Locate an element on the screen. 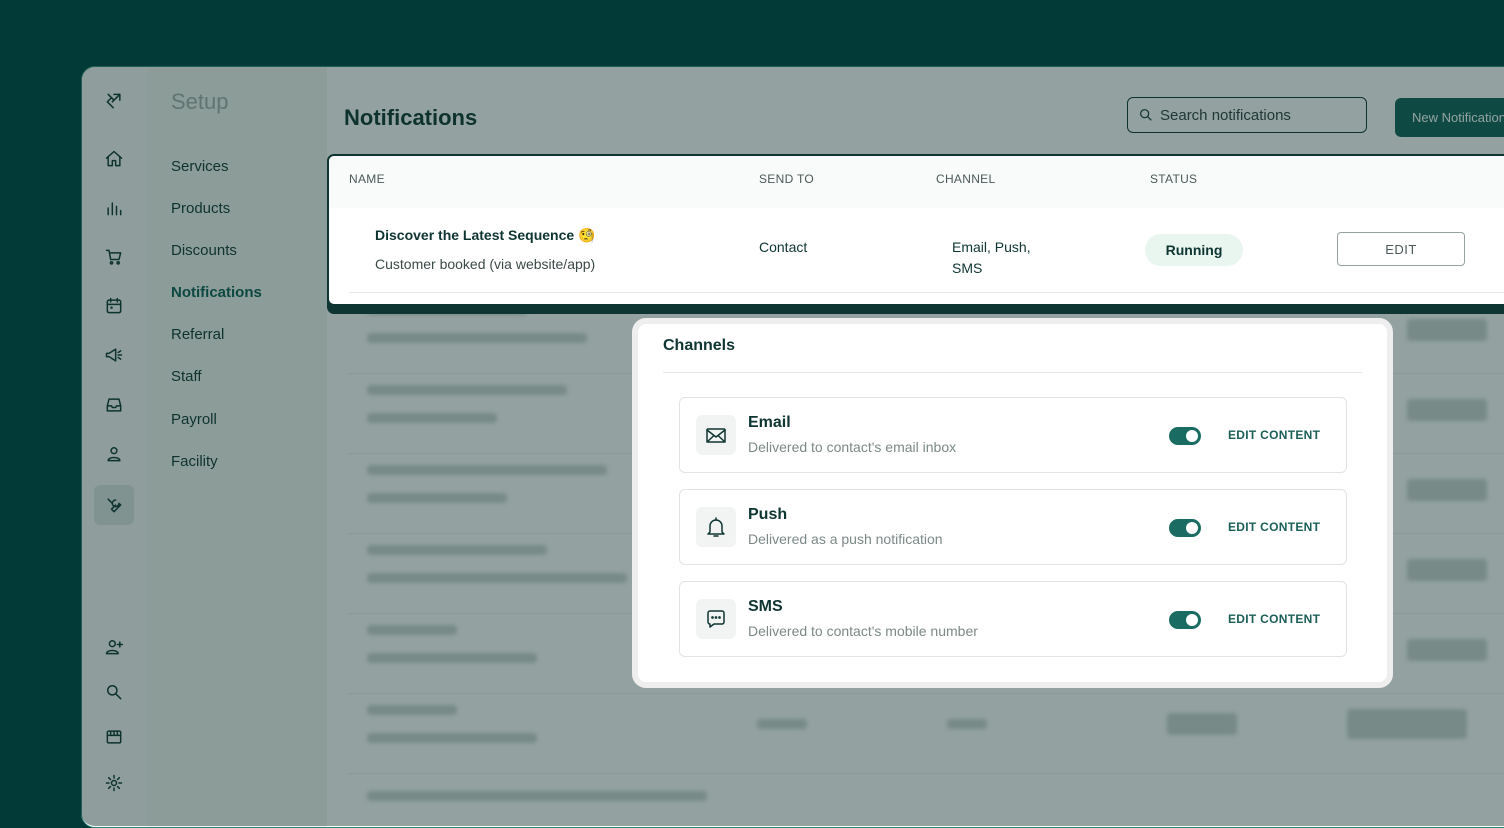 The width and height of the screenshot is (1504, 828). add-user-icon is located at coordinates (114, 647).